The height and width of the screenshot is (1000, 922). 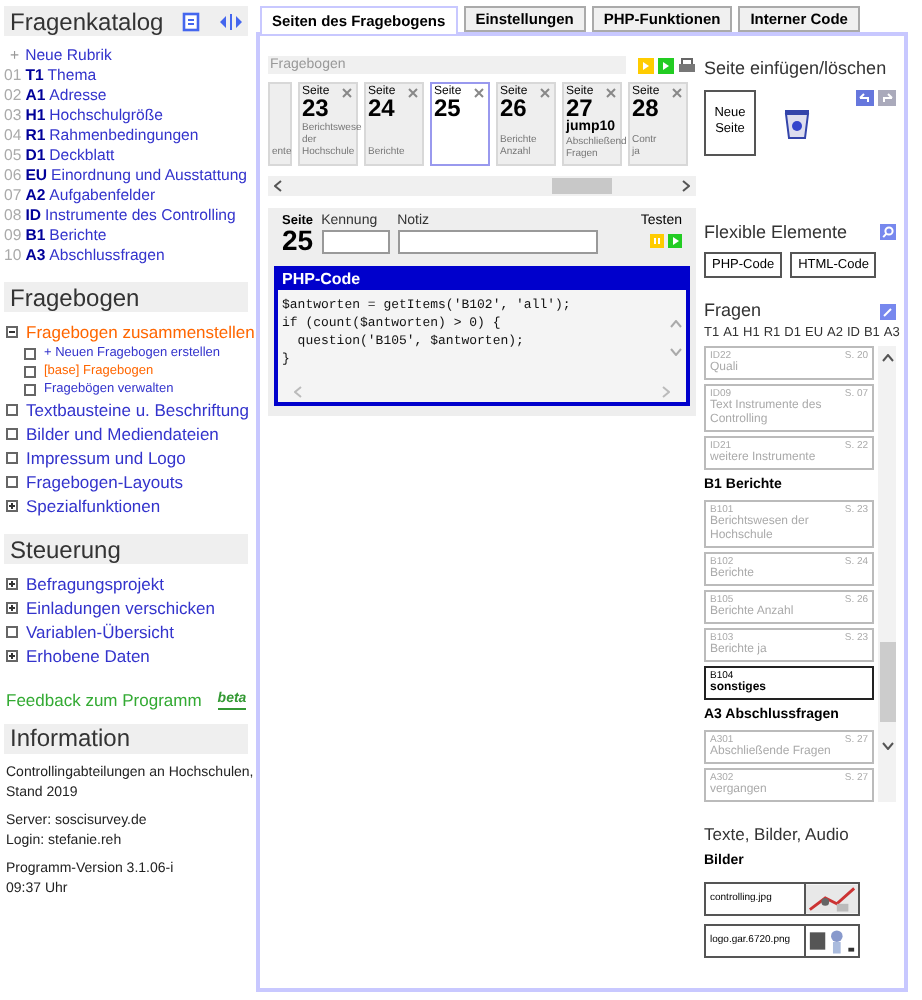 What do you see at coordinates (278, 186) in the screenshot?
I see `chevron-left-icon` at bounding box center [278, 186].